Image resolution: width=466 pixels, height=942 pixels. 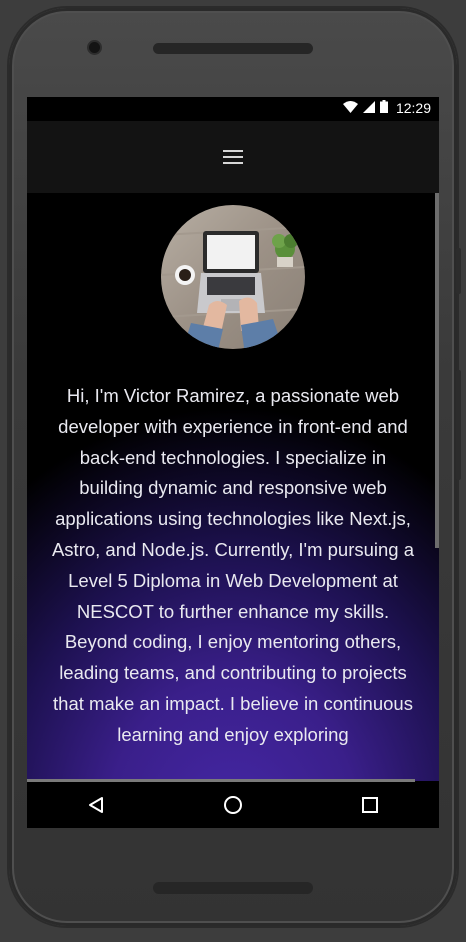 I want to click on app-header, so click(x=233, y=157).